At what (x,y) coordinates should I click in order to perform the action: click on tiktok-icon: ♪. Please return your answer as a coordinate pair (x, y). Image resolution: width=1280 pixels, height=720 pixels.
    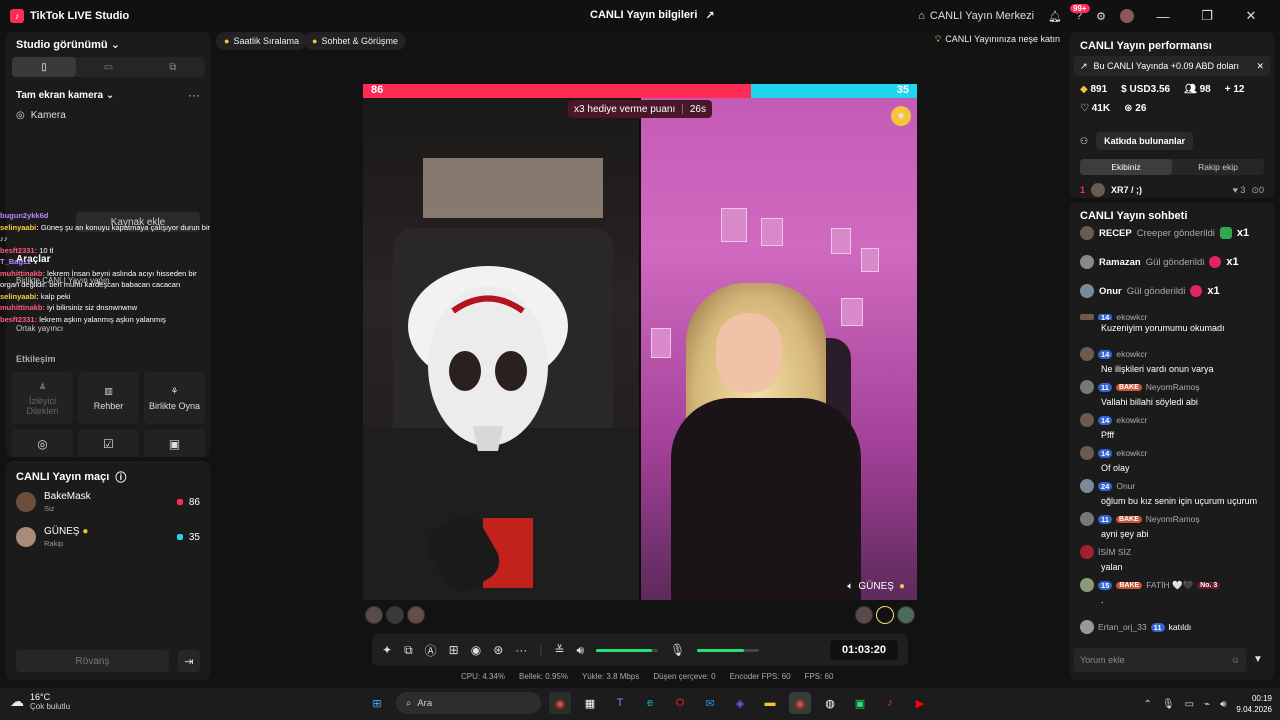
    Looking at the image, I should click on (890, 703).